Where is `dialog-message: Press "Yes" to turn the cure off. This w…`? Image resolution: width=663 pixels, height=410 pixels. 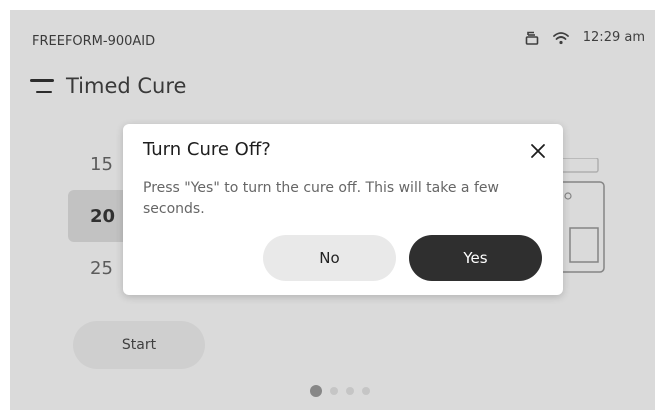 dialog-message: Press "Yes" to turn the cure off. This w… is located at coordinates (321, 198).